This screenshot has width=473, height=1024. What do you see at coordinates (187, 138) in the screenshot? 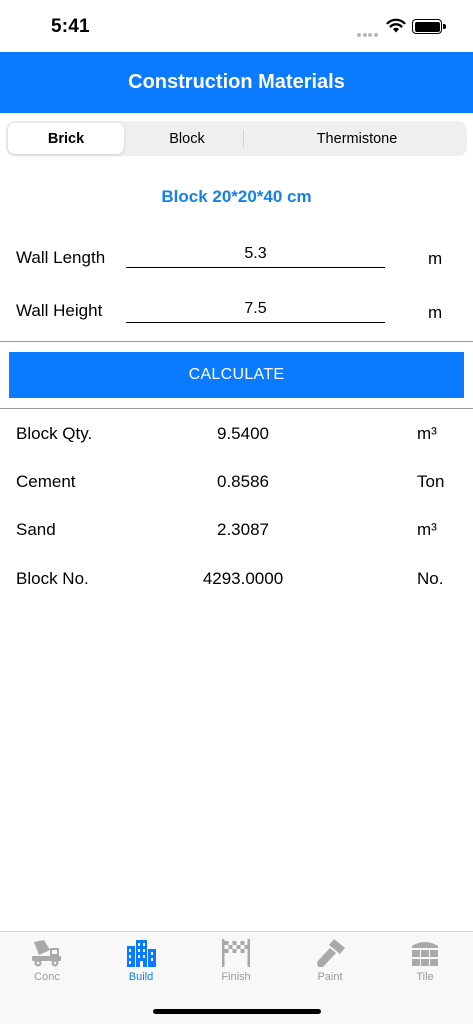
I see `segment-block: Block` at bounding box center [187, 138].